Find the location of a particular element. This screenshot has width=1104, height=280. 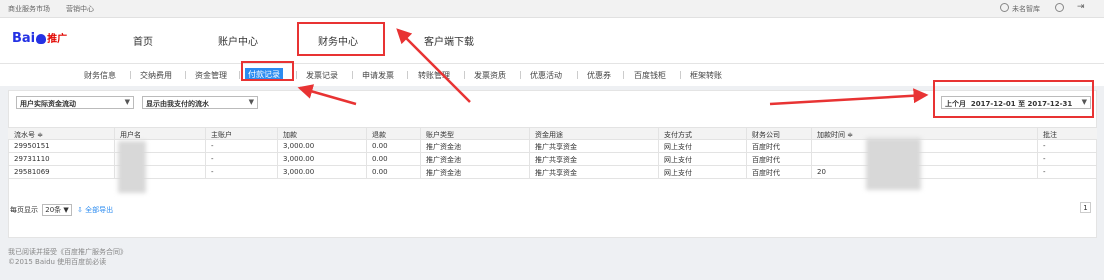

arrow-to-finance-center is located at coordinates (433, 65).